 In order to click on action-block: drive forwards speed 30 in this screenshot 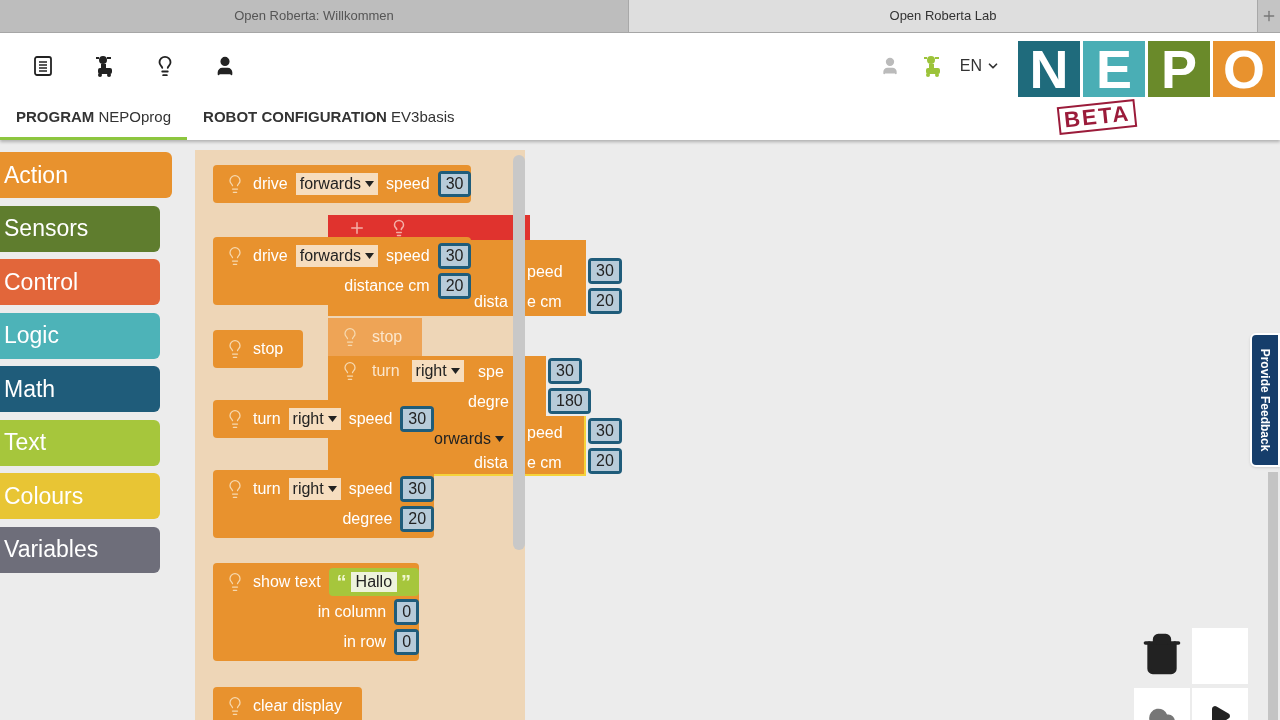, I will do `click(342, 184)`.